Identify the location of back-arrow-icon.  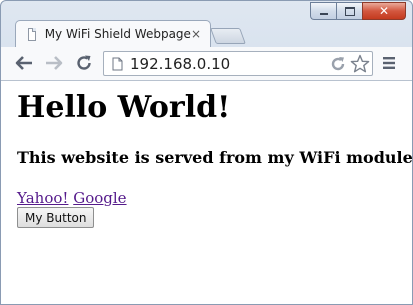
(23, 63).